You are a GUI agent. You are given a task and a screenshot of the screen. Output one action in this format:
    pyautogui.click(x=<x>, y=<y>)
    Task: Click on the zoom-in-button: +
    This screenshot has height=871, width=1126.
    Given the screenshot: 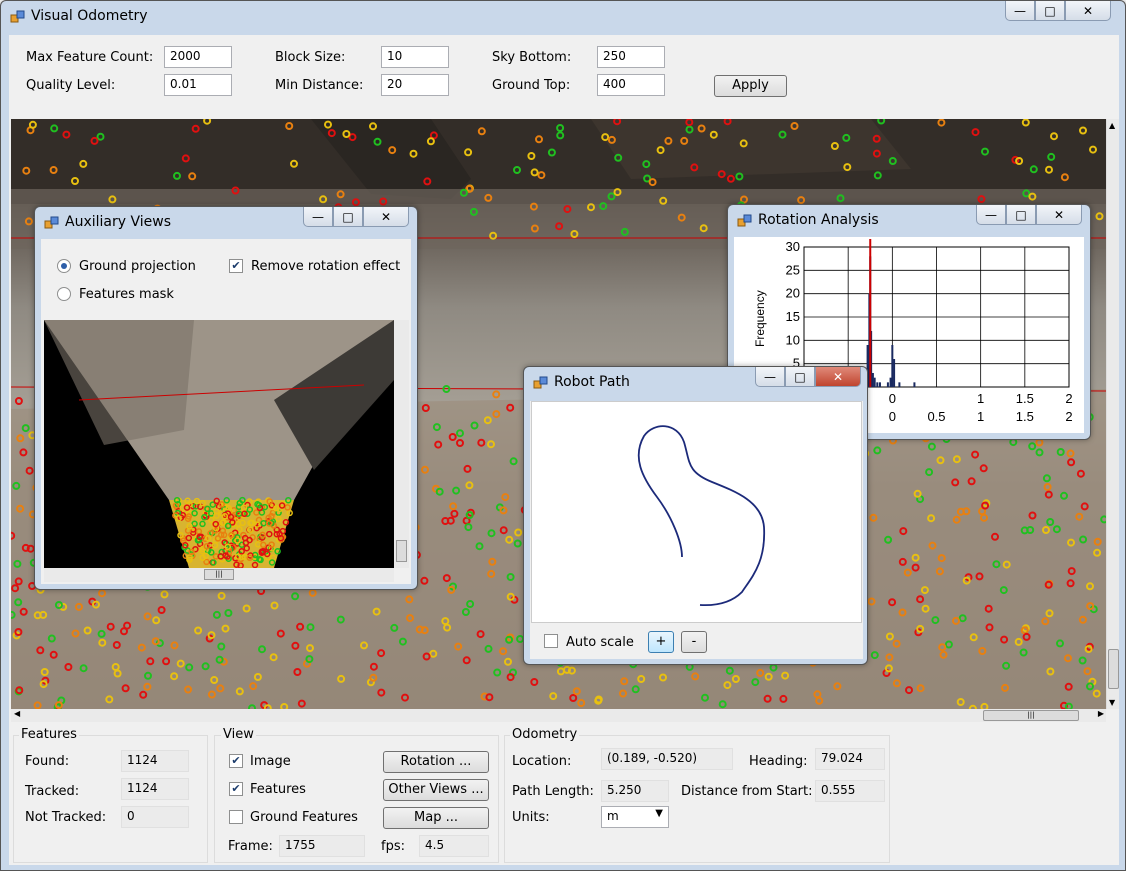 What is the action you would take?
    pyautogui.click(x=661, y=642)
    